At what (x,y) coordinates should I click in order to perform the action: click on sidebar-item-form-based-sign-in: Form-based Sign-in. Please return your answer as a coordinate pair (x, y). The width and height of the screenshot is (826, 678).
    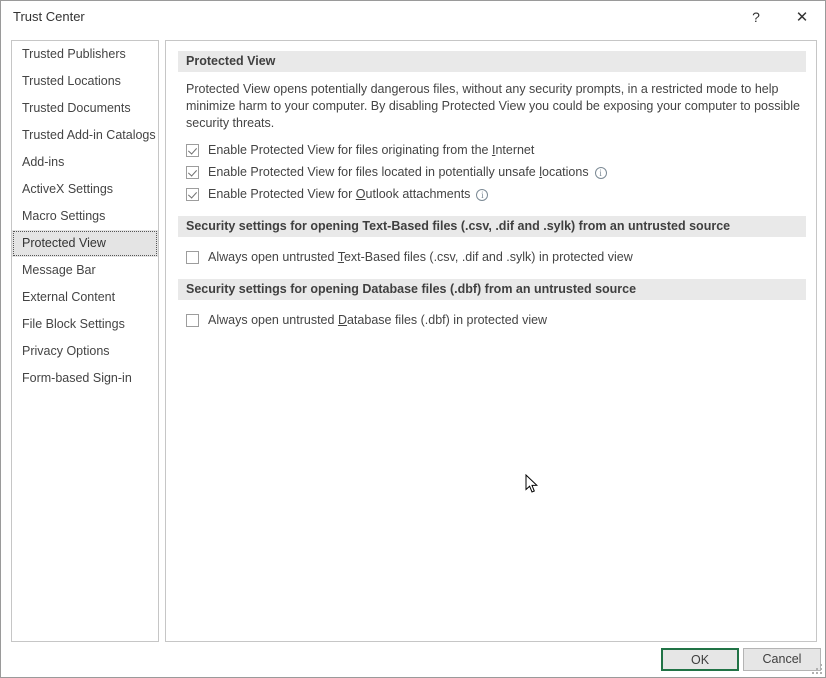
    Looking at the image, I should click on (85, 378).